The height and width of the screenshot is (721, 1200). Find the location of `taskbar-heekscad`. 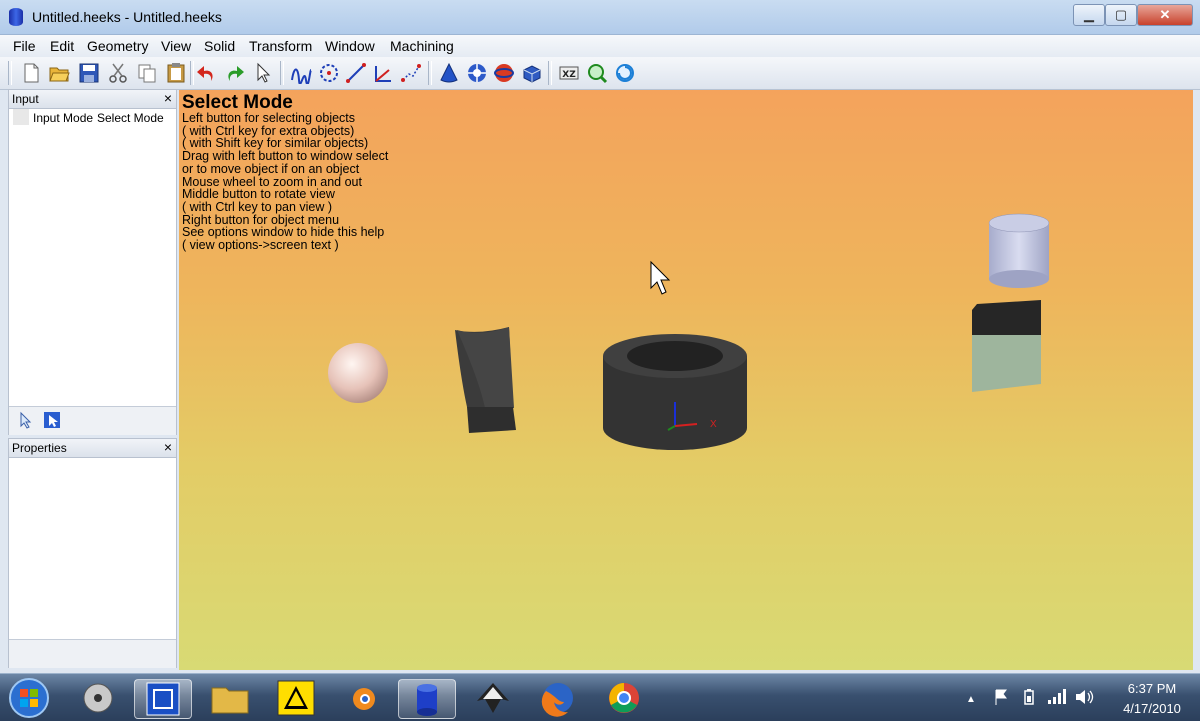

taskbar-heekscad is located at coordinates (427, 699).